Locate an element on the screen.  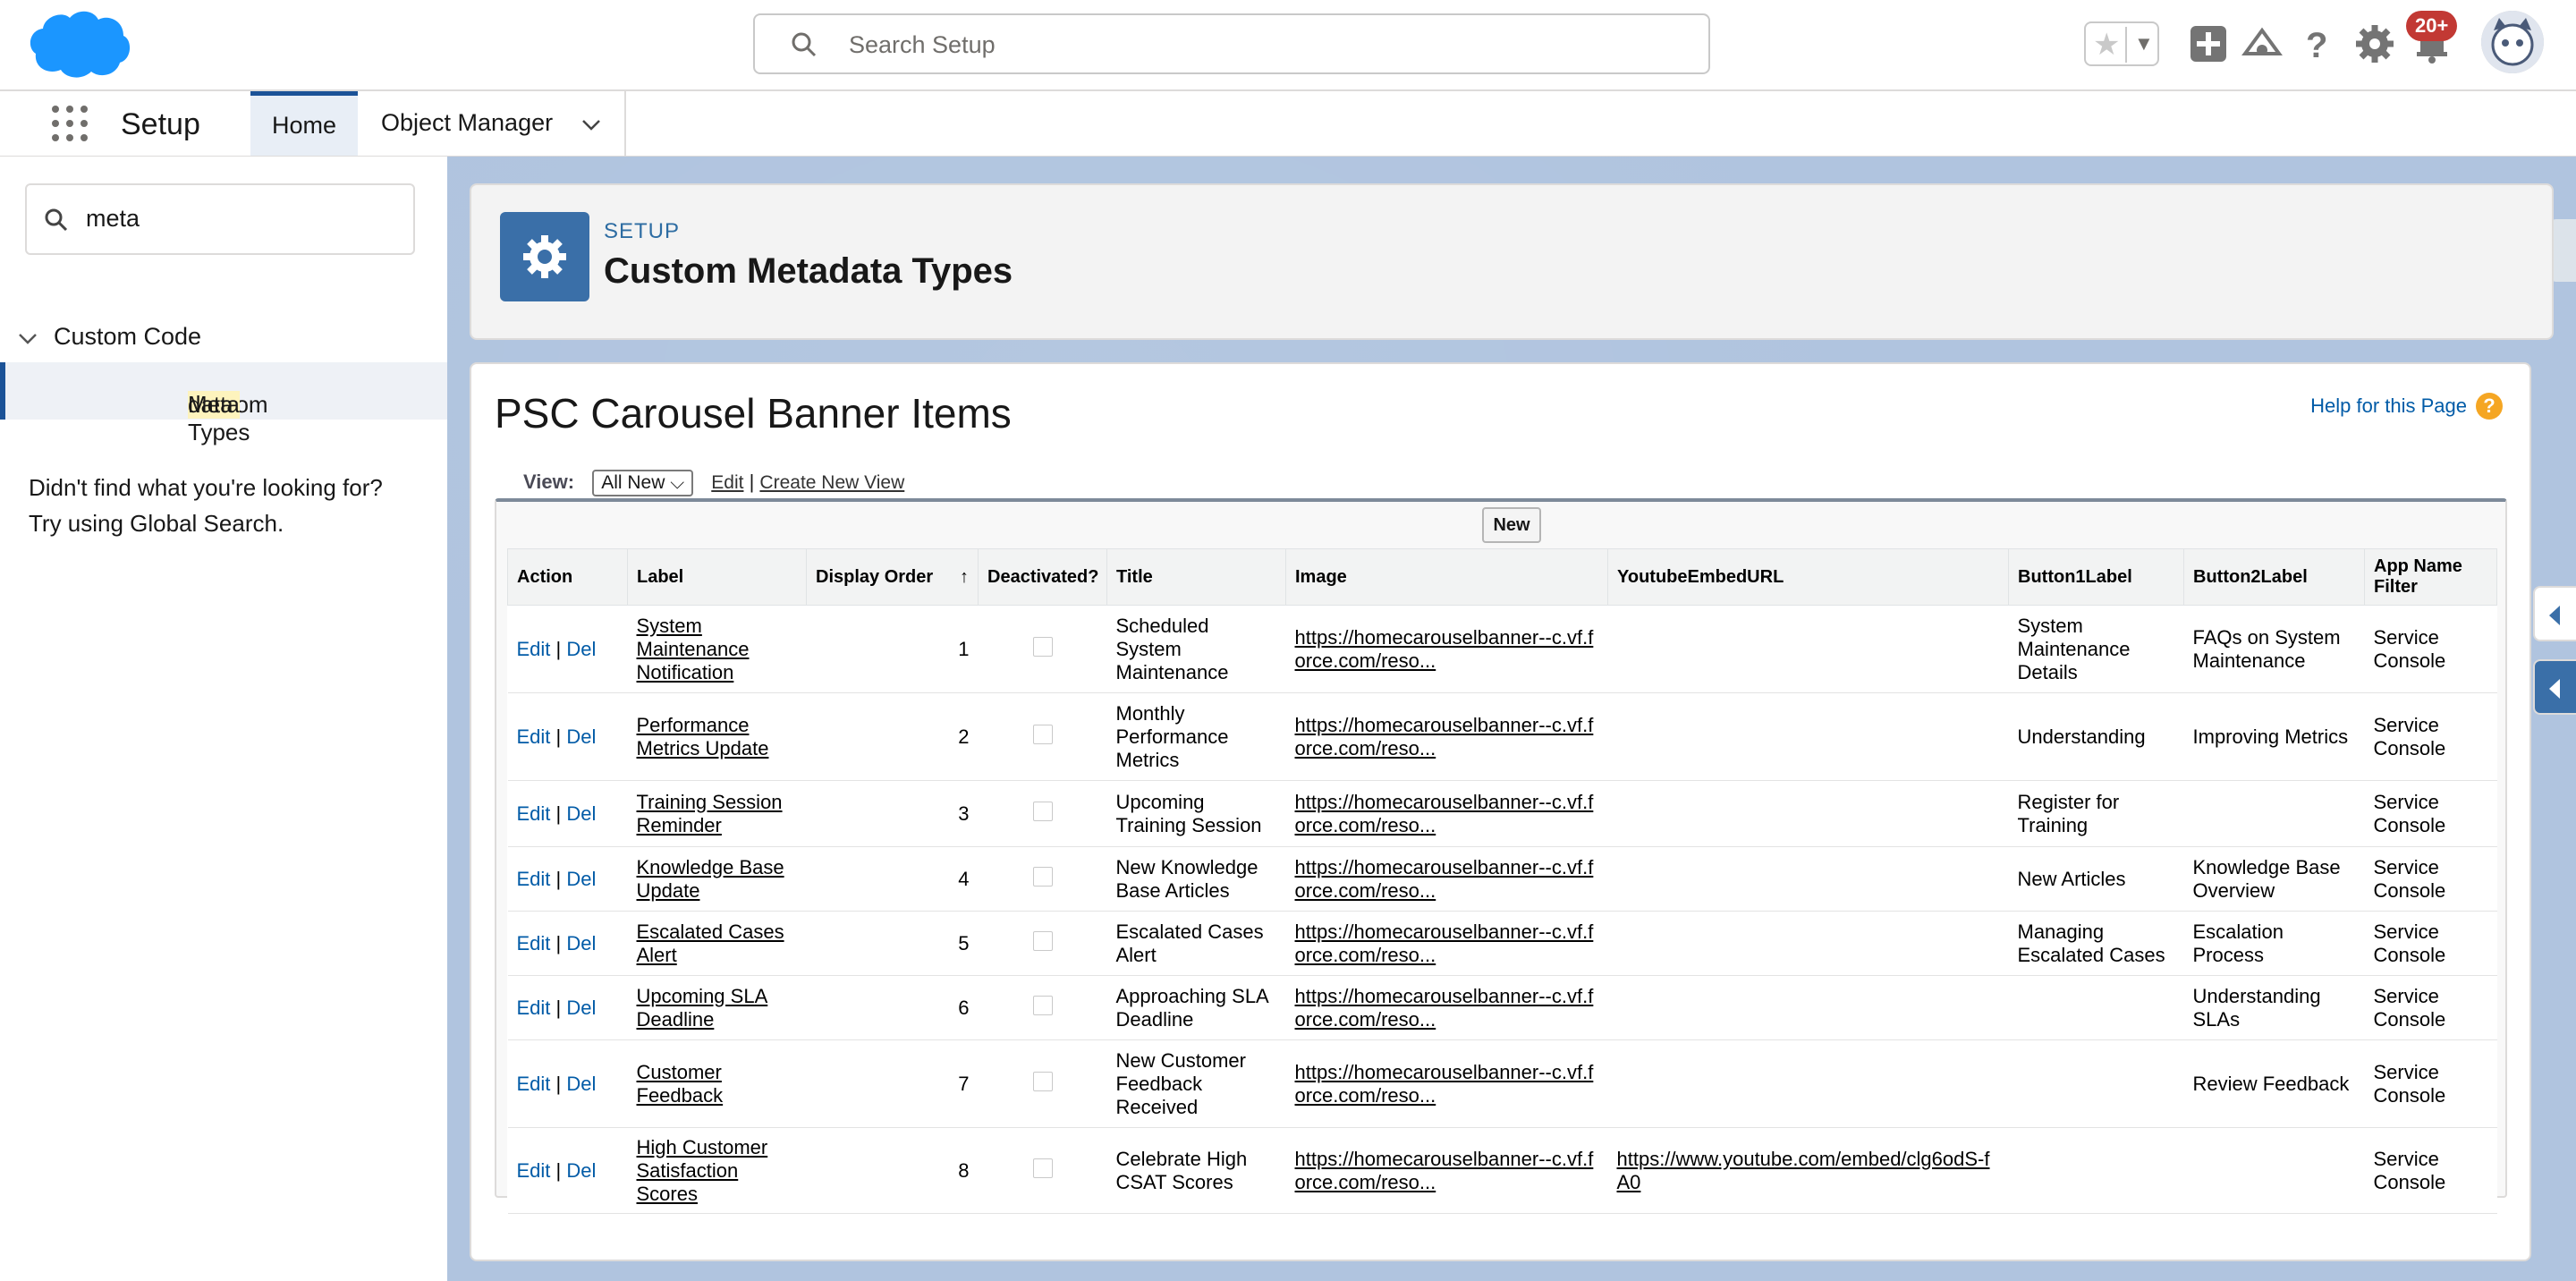
global-header: Search Setup ★ ▼ ? 20+ is located at coordinates (1288, 45).